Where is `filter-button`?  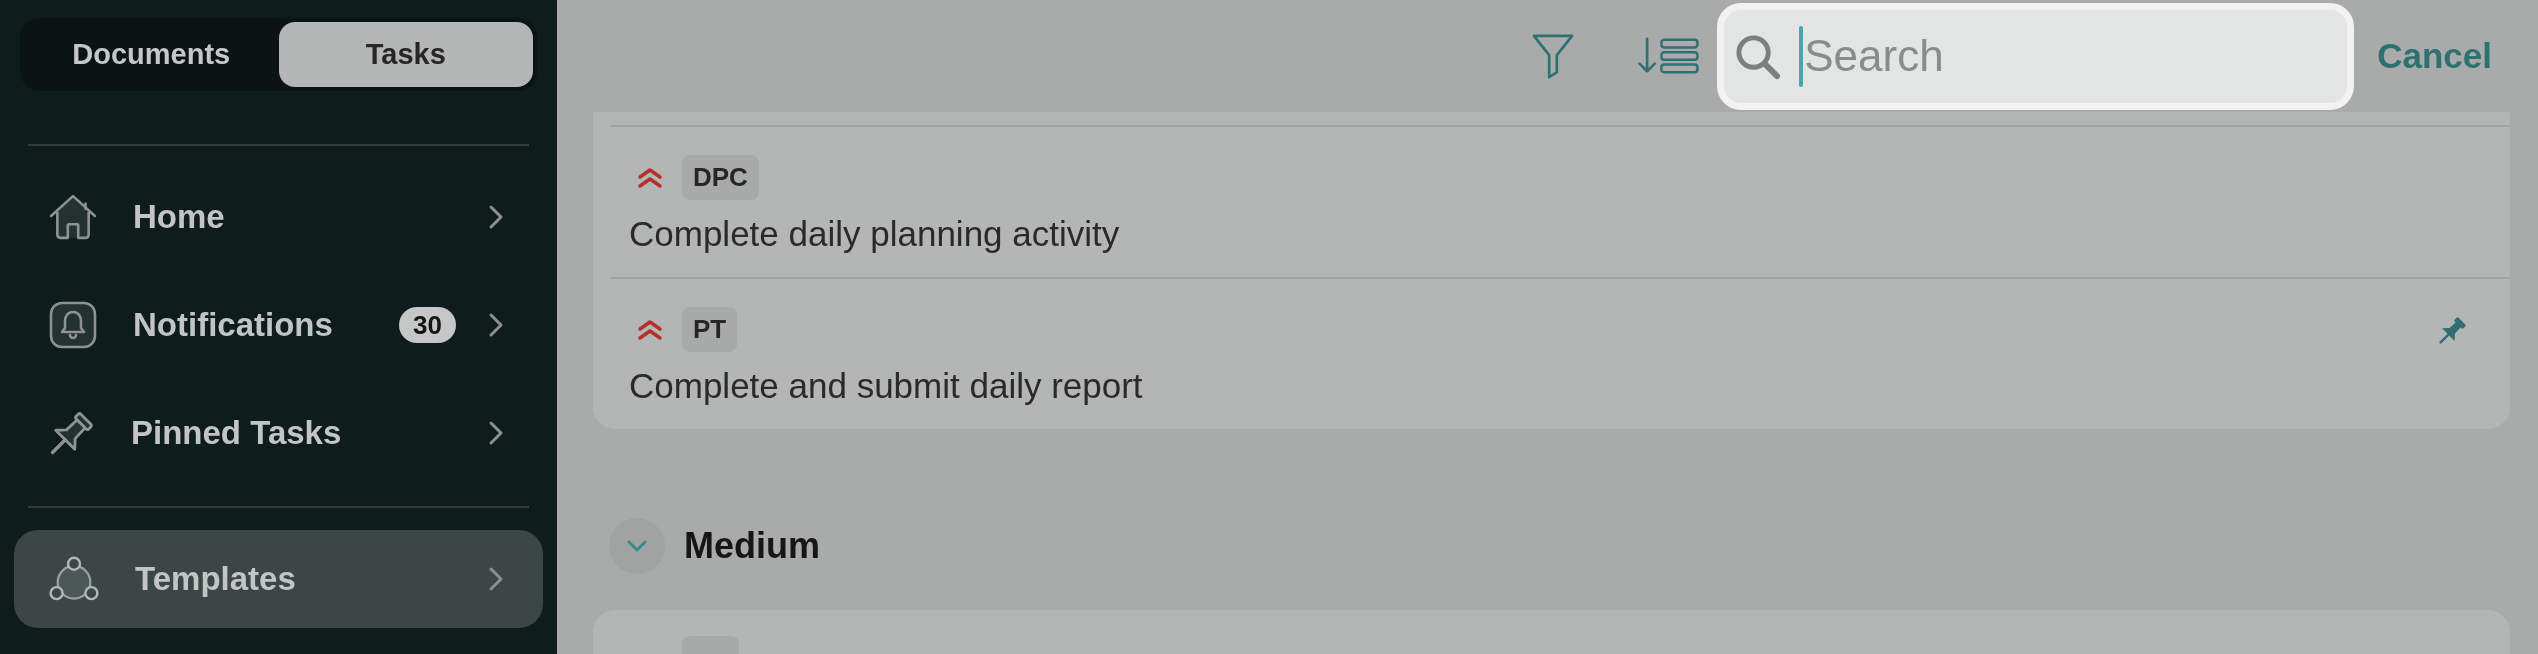 filter-button is located at coordinates (1553, 56).